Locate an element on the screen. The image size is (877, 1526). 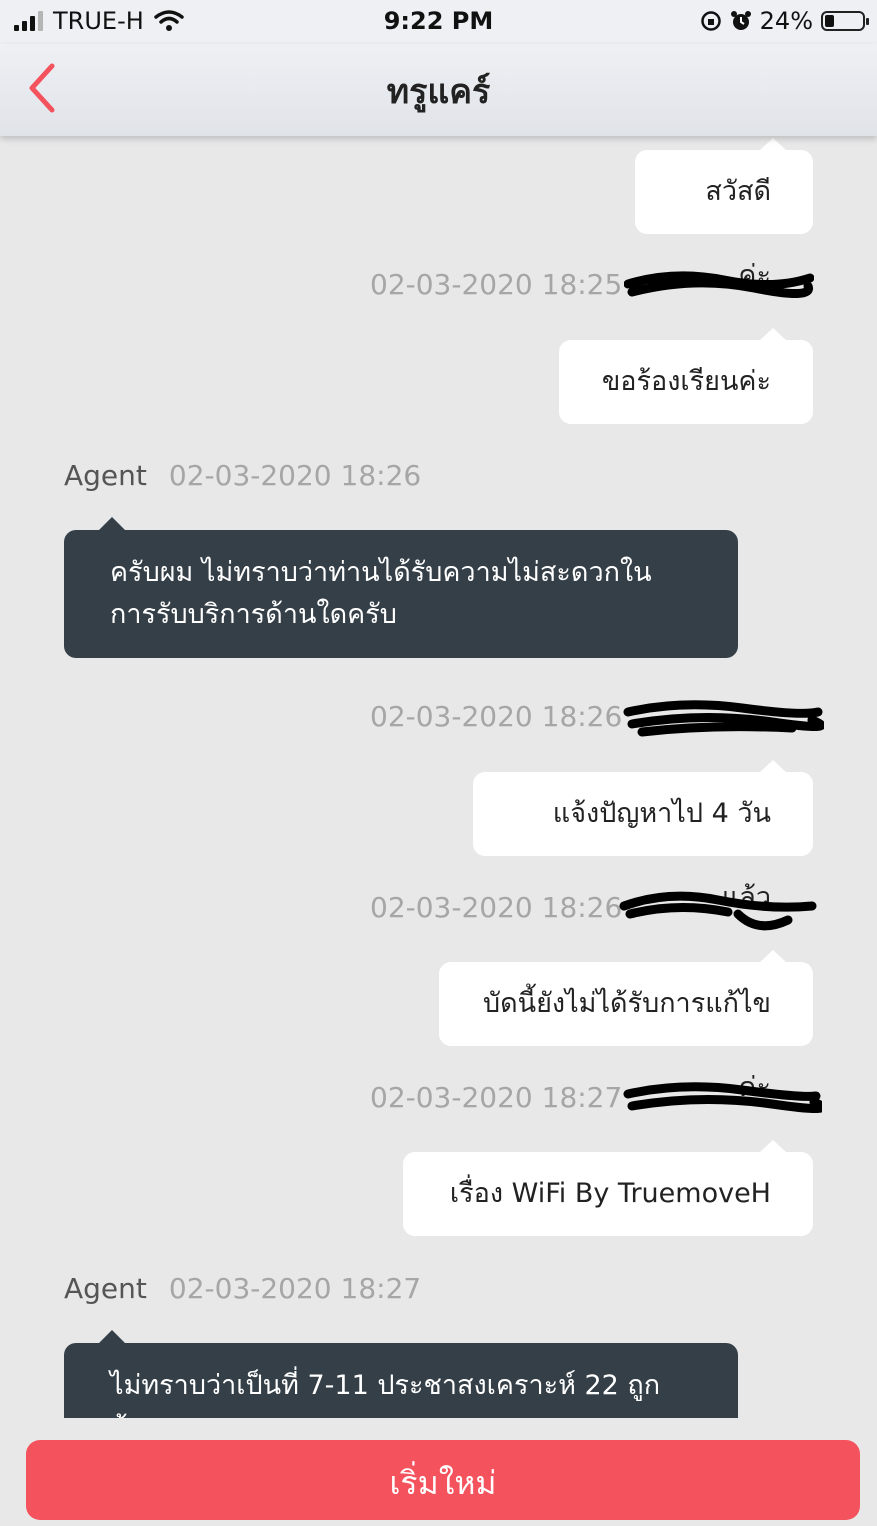
user-message: ขอร้องเรียนค่ะ is located at coordinates (686, 376).